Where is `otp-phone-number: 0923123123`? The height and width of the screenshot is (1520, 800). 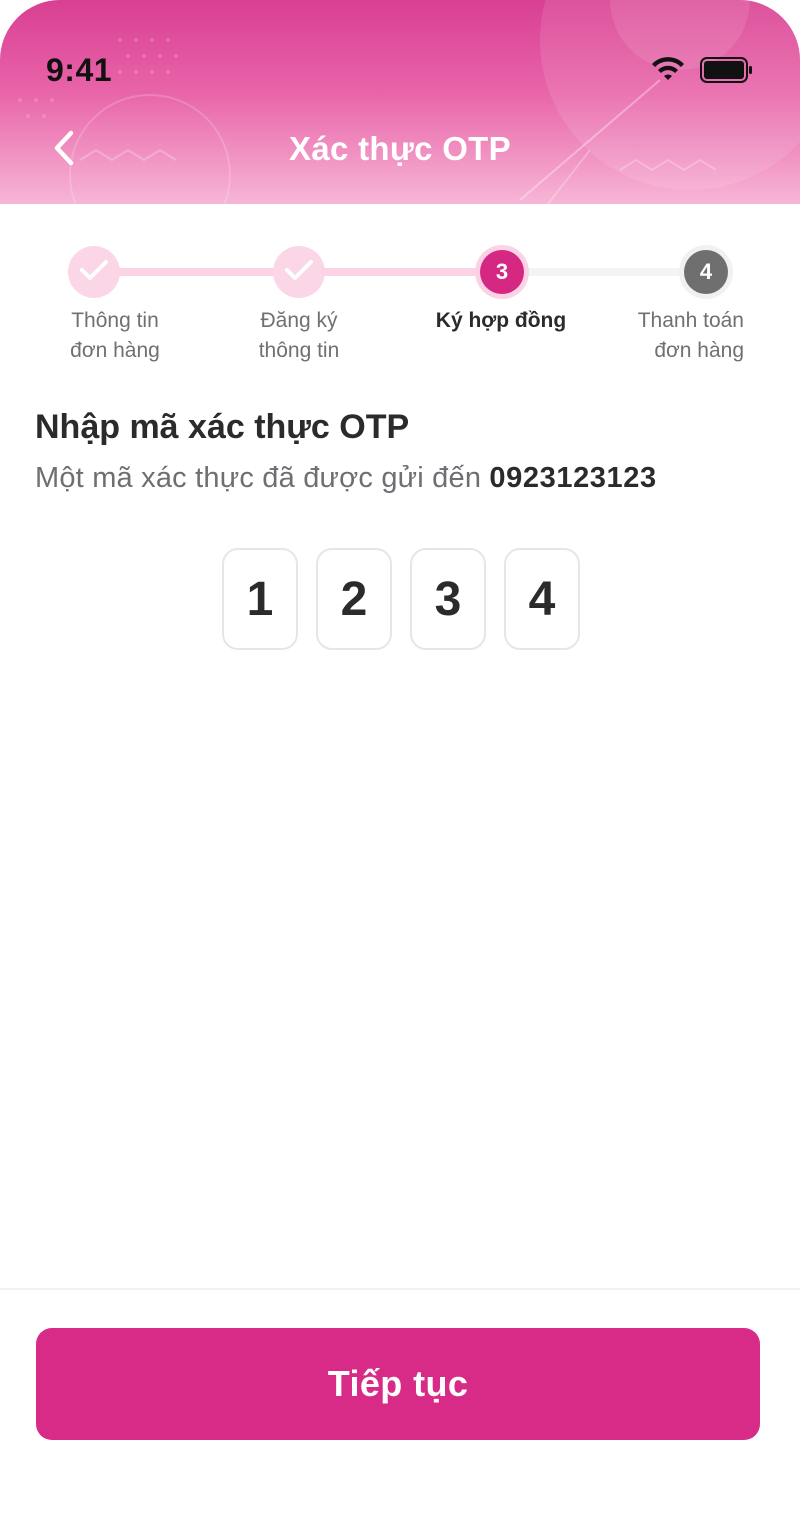
otp-phone-number: 0923123123 is located at coordinates (573, 478).